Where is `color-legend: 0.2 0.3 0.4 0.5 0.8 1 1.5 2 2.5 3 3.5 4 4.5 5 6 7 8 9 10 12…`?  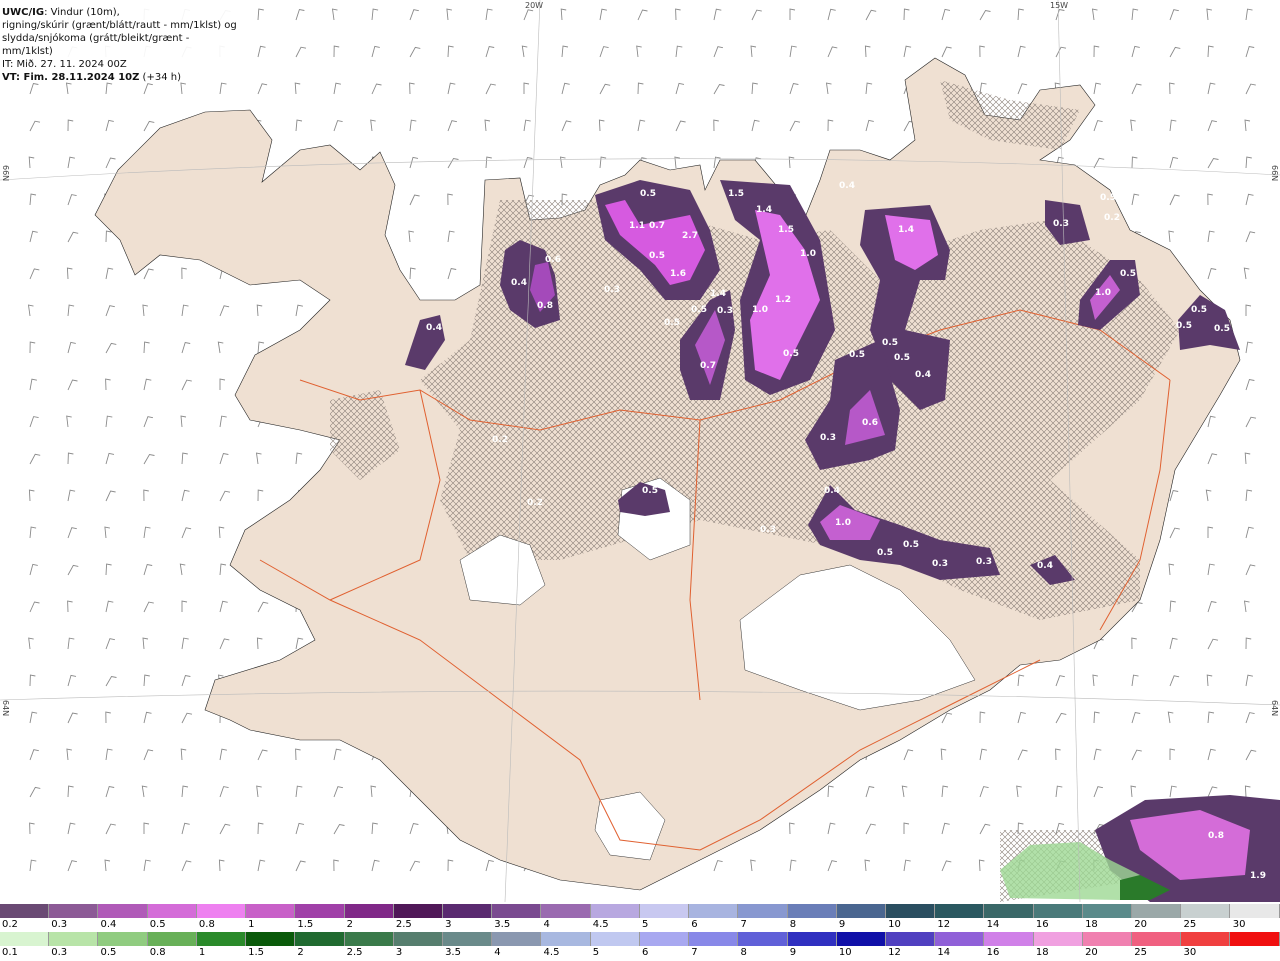 color-legend: 0.2 0.3 0.4 0.5 0.8 1 1.5 2 2.5 3 3.5 4 4.5 5 6 7 8 9 10 12… is located at coordinates (640, 931).